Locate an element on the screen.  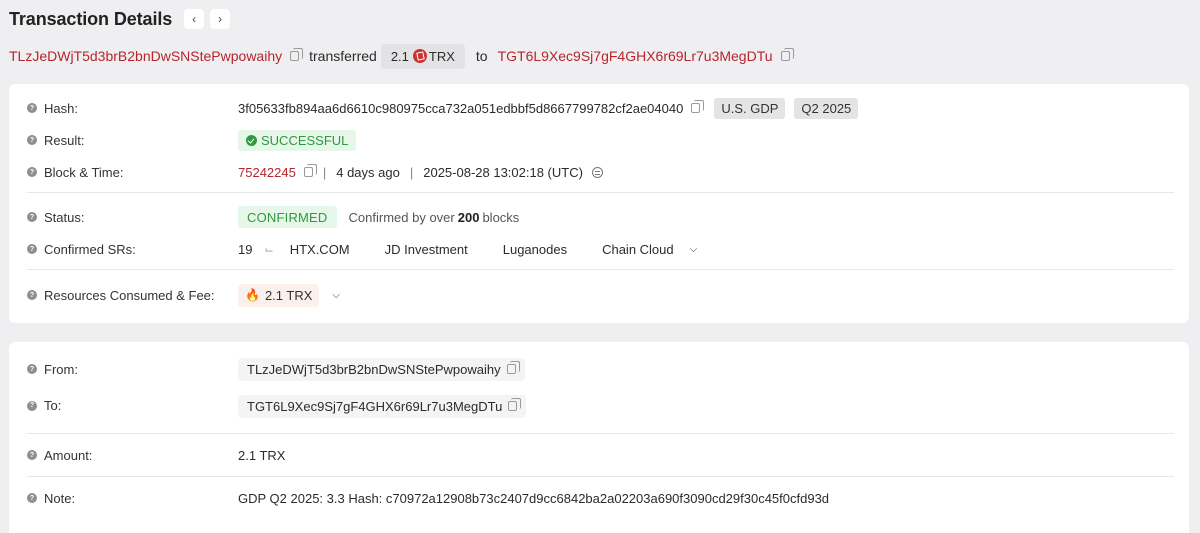
sr-item: JD Investment is located at coordinates (426, 249).